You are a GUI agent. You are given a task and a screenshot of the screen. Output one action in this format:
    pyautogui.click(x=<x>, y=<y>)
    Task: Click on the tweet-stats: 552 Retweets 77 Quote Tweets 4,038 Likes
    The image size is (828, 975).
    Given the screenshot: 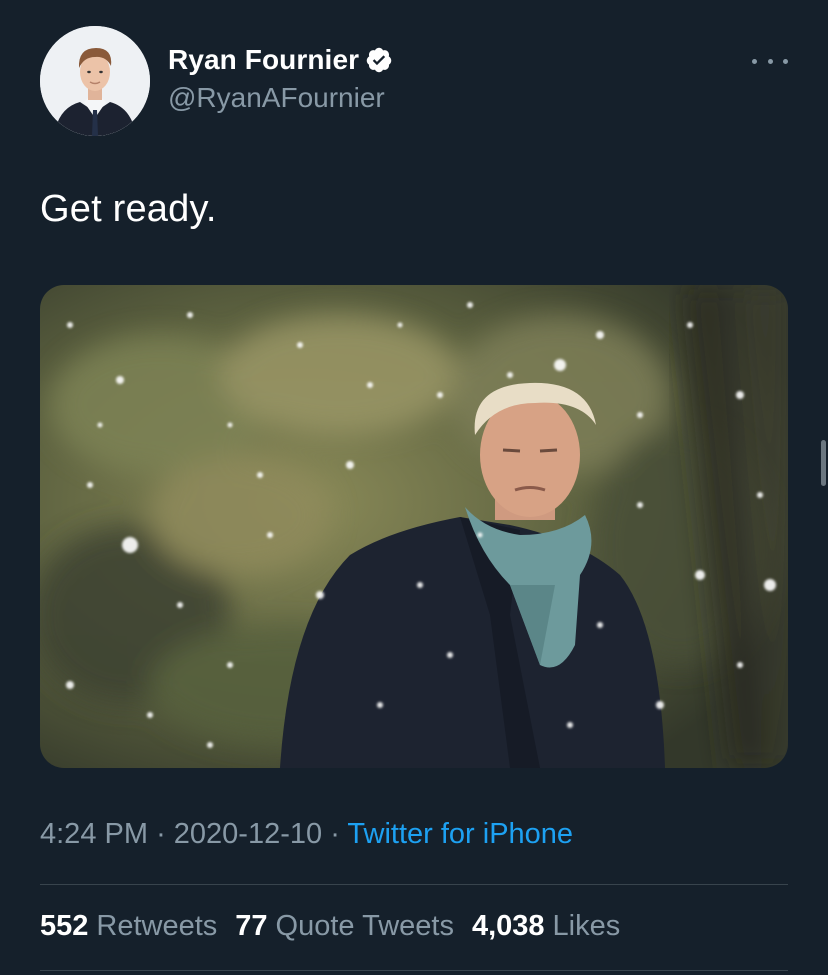 What is the action you would take?
    pyautogui.click(x=339, y=926)
    